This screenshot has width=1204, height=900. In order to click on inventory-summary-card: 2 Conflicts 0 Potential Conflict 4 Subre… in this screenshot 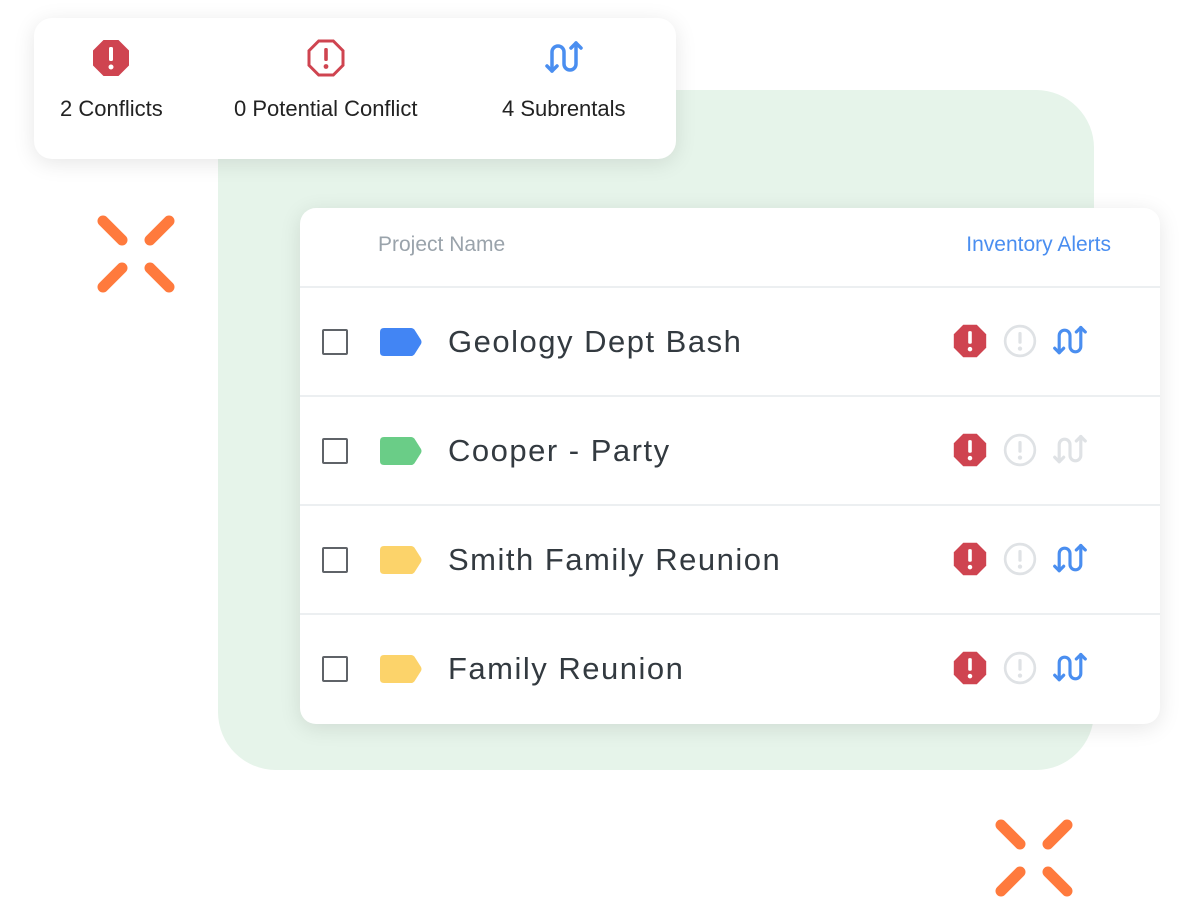, I will do `click(355, 88)`.